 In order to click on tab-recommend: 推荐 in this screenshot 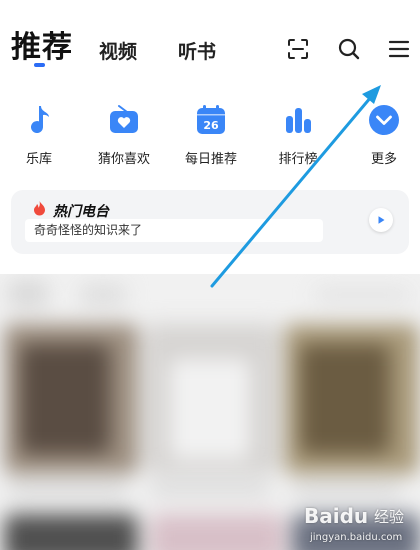, I will do `click(42, 44)`.